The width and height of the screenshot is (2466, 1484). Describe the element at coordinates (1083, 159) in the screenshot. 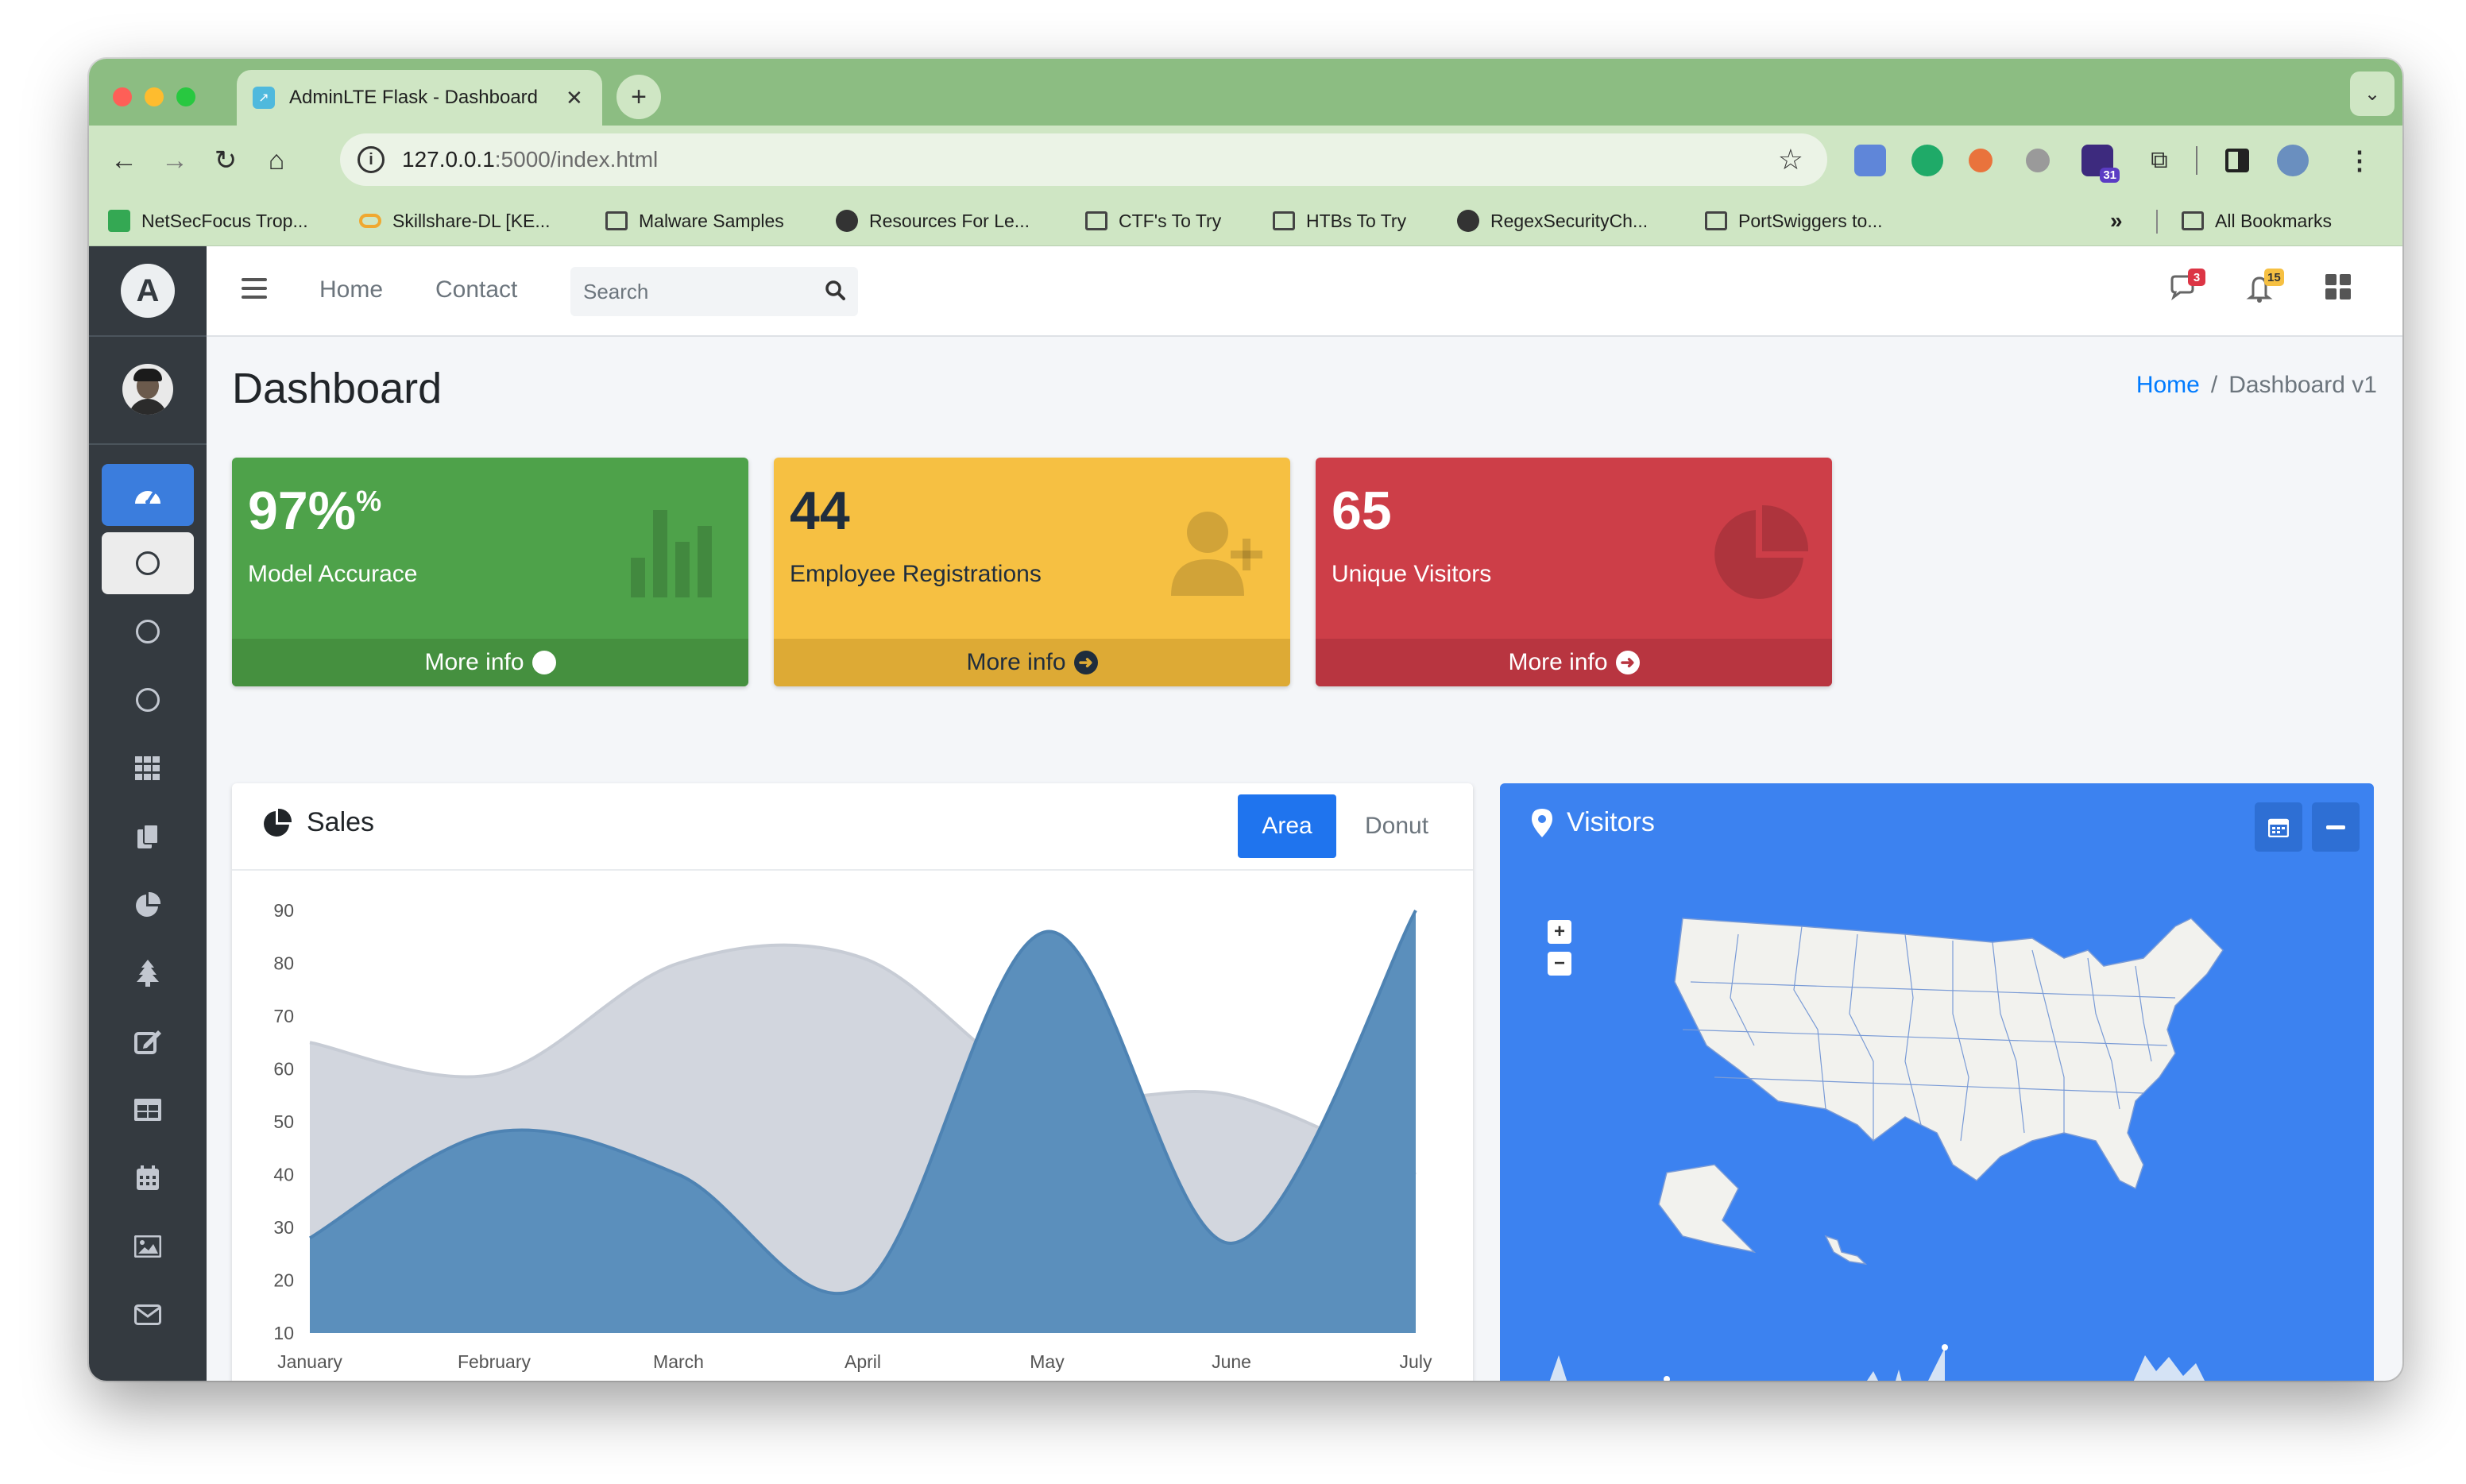

I see `address-bar: i 127.0.0.1:5000/index.html ☆` at that location.